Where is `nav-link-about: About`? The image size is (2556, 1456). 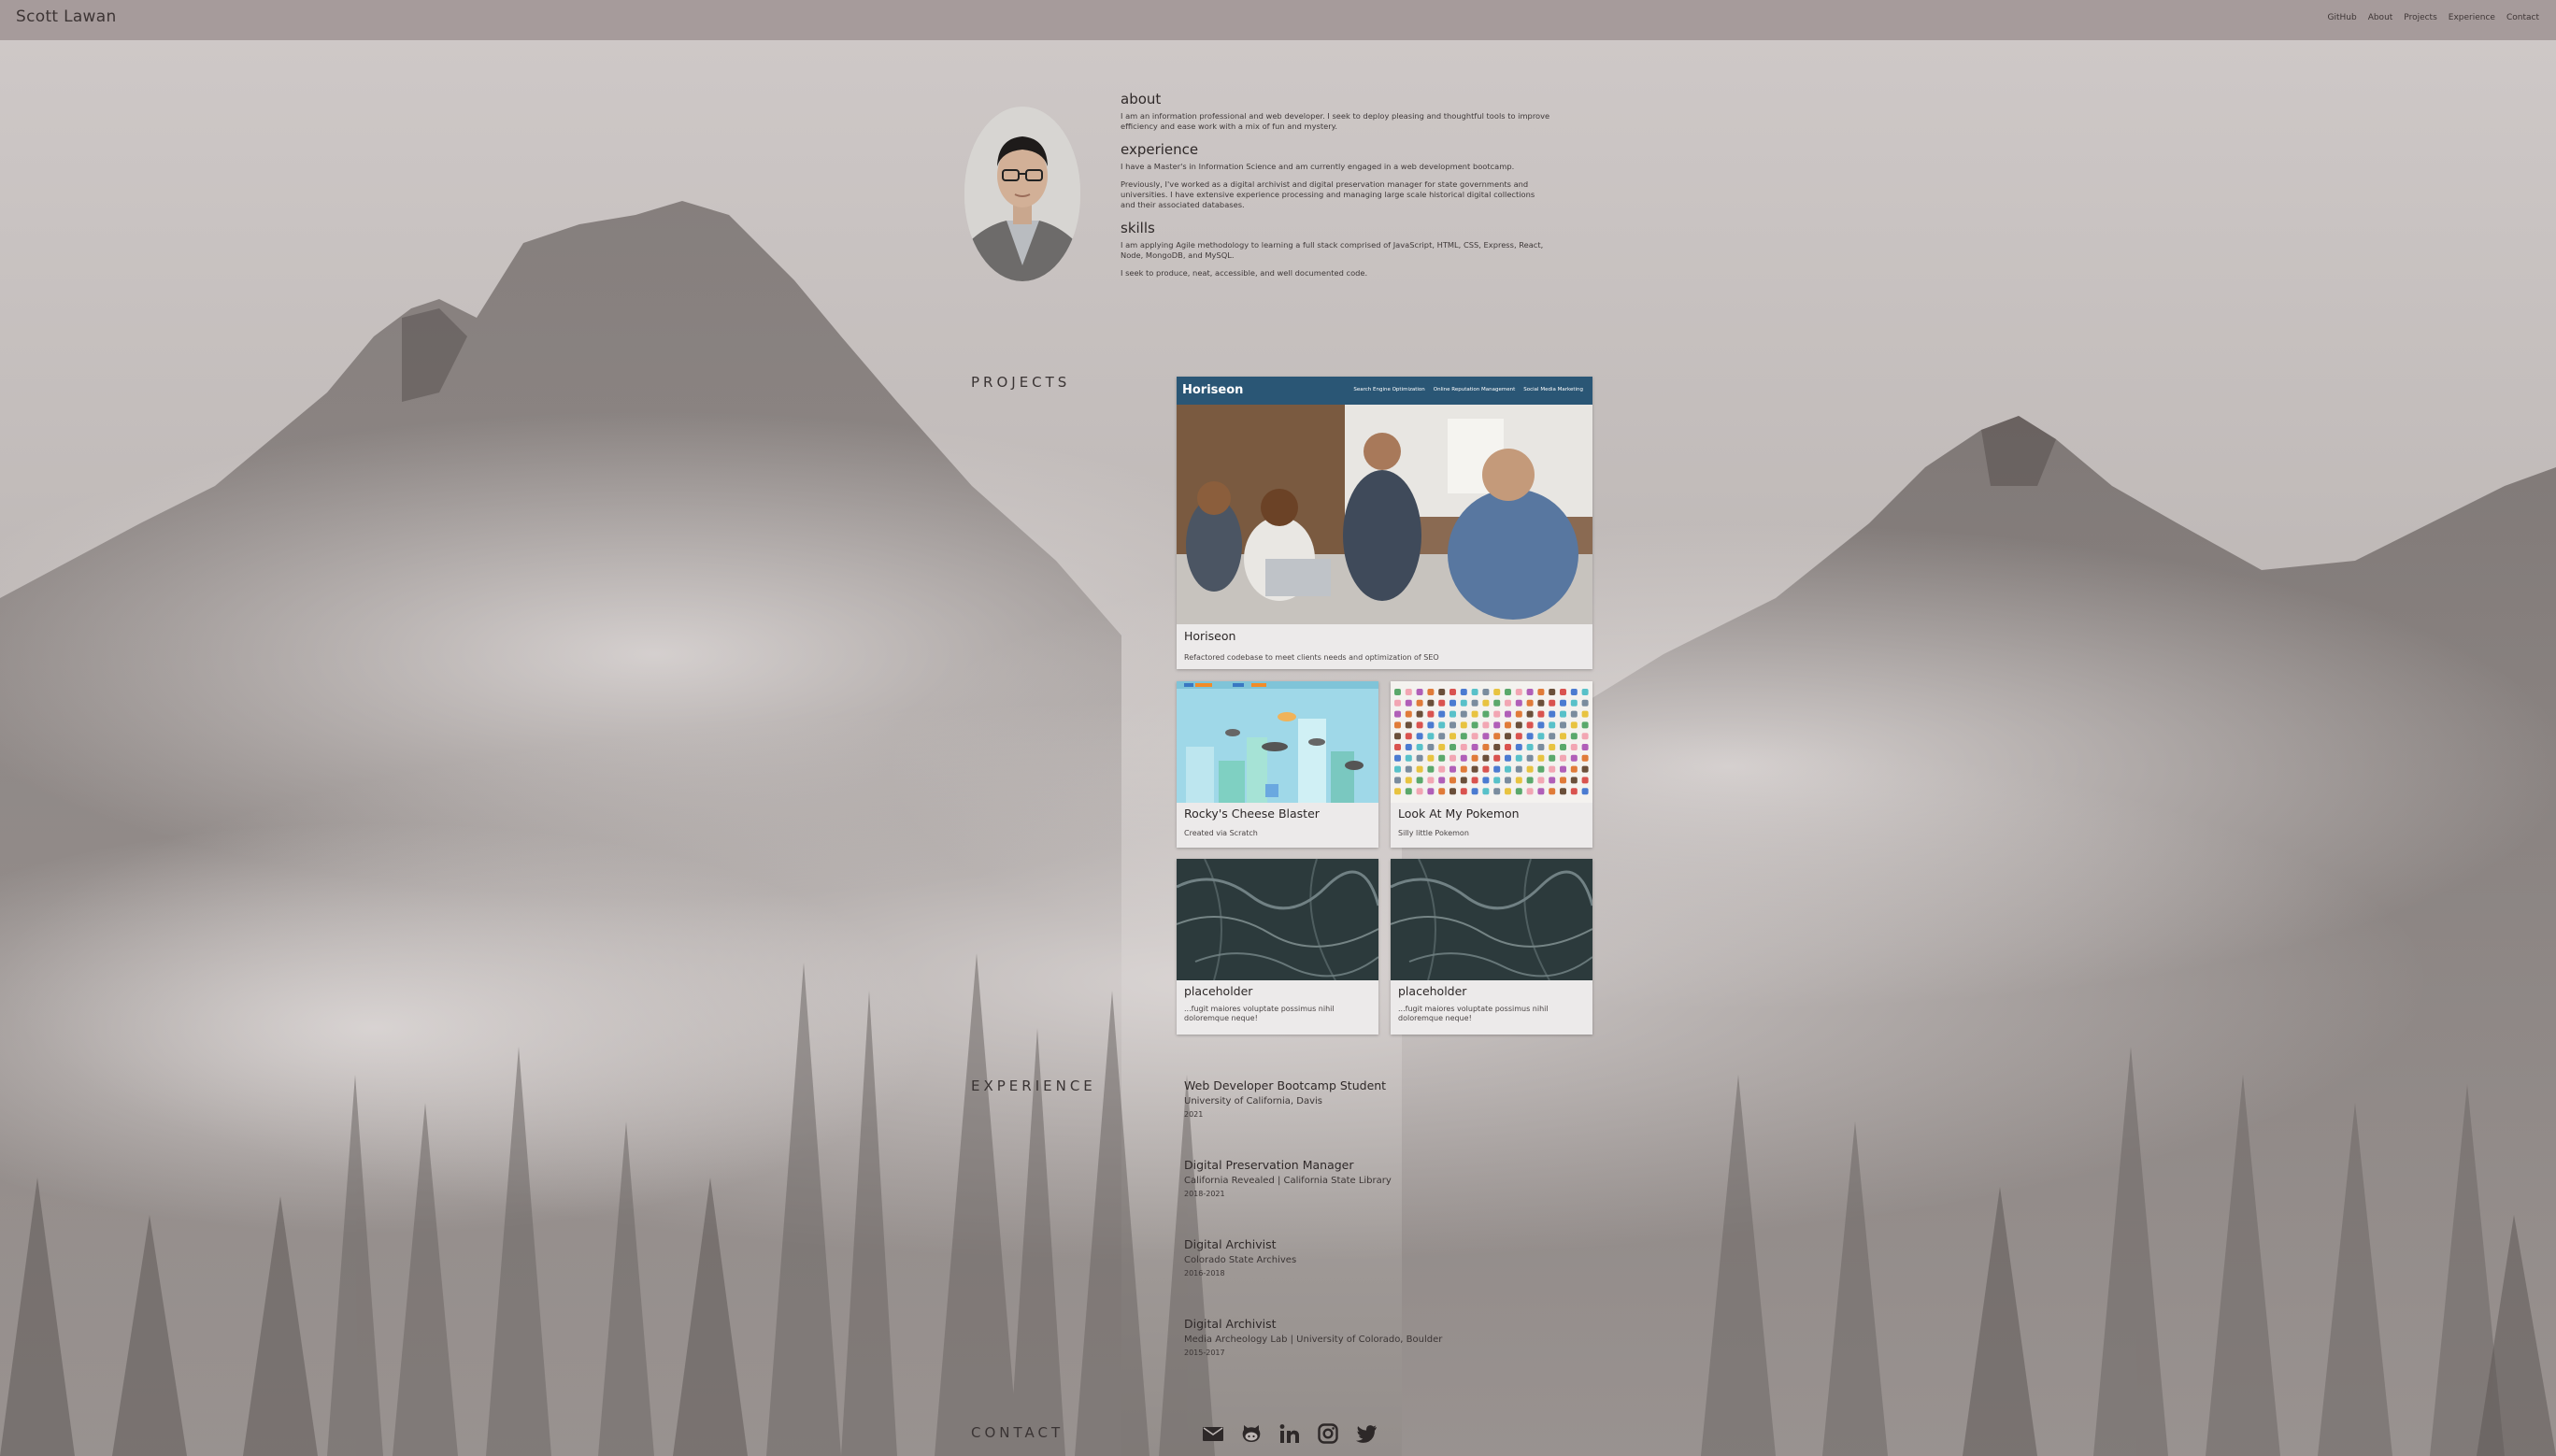 nav-link-about: About is located at coordinates (2380, 17).